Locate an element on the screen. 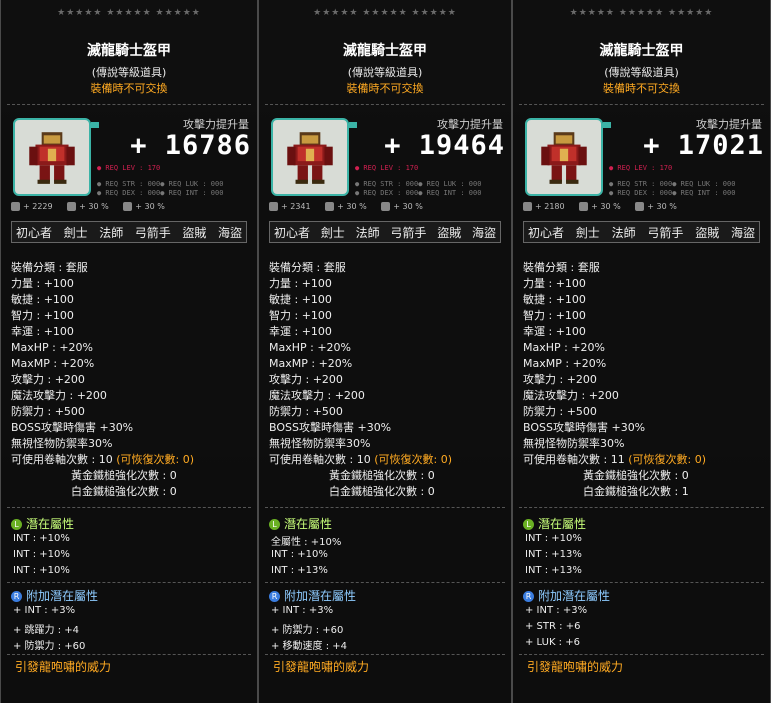 The width and height of the screenshot is (771, 703). bonus-potential-header: R 附加潛在屬性 is located at coordinates (312, 595).